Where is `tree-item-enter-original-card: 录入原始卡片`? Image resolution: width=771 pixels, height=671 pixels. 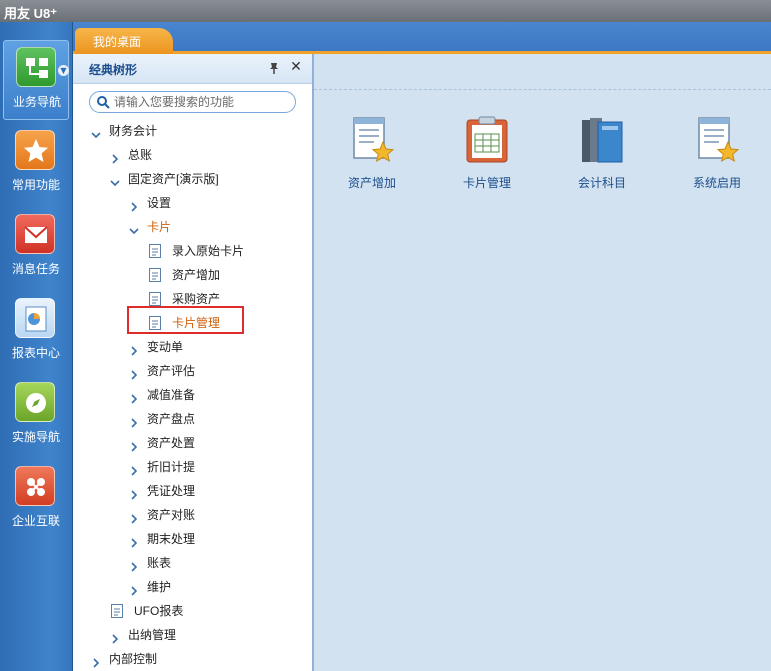
tree-item-enter-original-card: 录入原始卡片 is located at coordinates (196, 250).